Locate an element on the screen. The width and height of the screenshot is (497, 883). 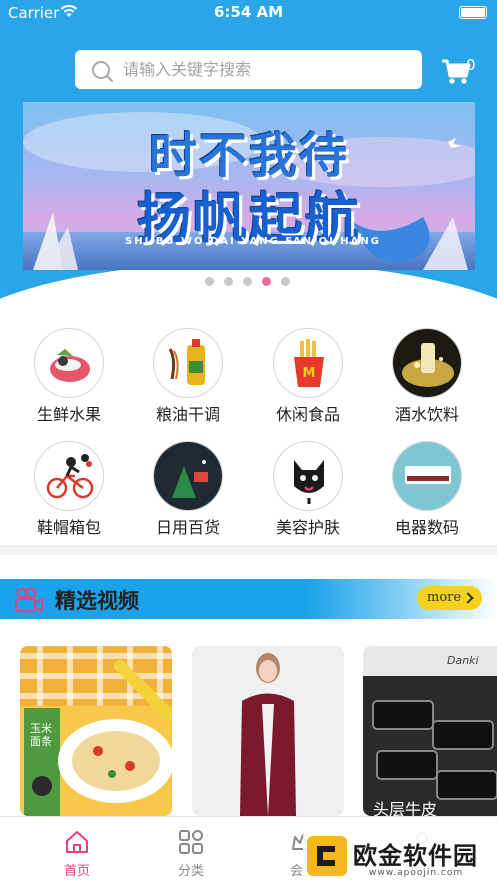
svg-text: M is located at coordinates (309, 373).